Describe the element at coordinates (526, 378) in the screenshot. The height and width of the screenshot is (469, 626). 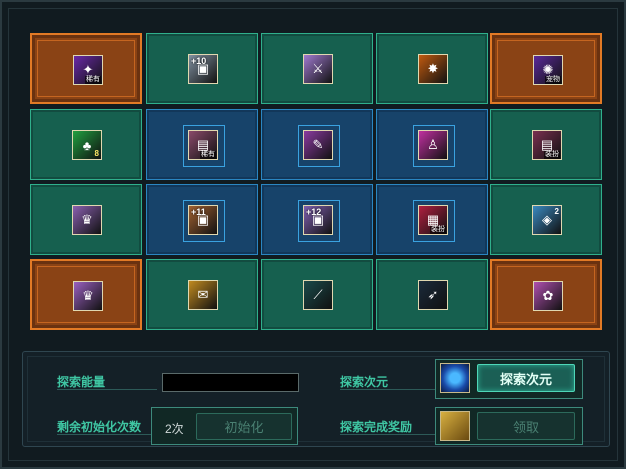
I see `explore-button: 探索次元` at that location.